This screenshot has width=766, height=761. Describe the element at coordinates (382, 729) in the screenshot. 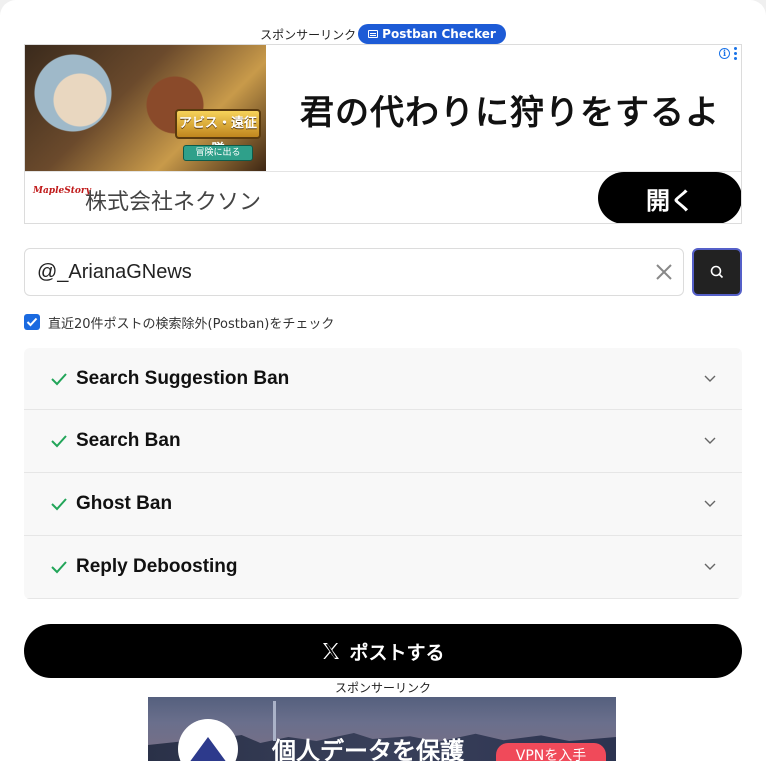

I see `bottom-ad-banner: 個人データを保護 VPNを入手` at that location.